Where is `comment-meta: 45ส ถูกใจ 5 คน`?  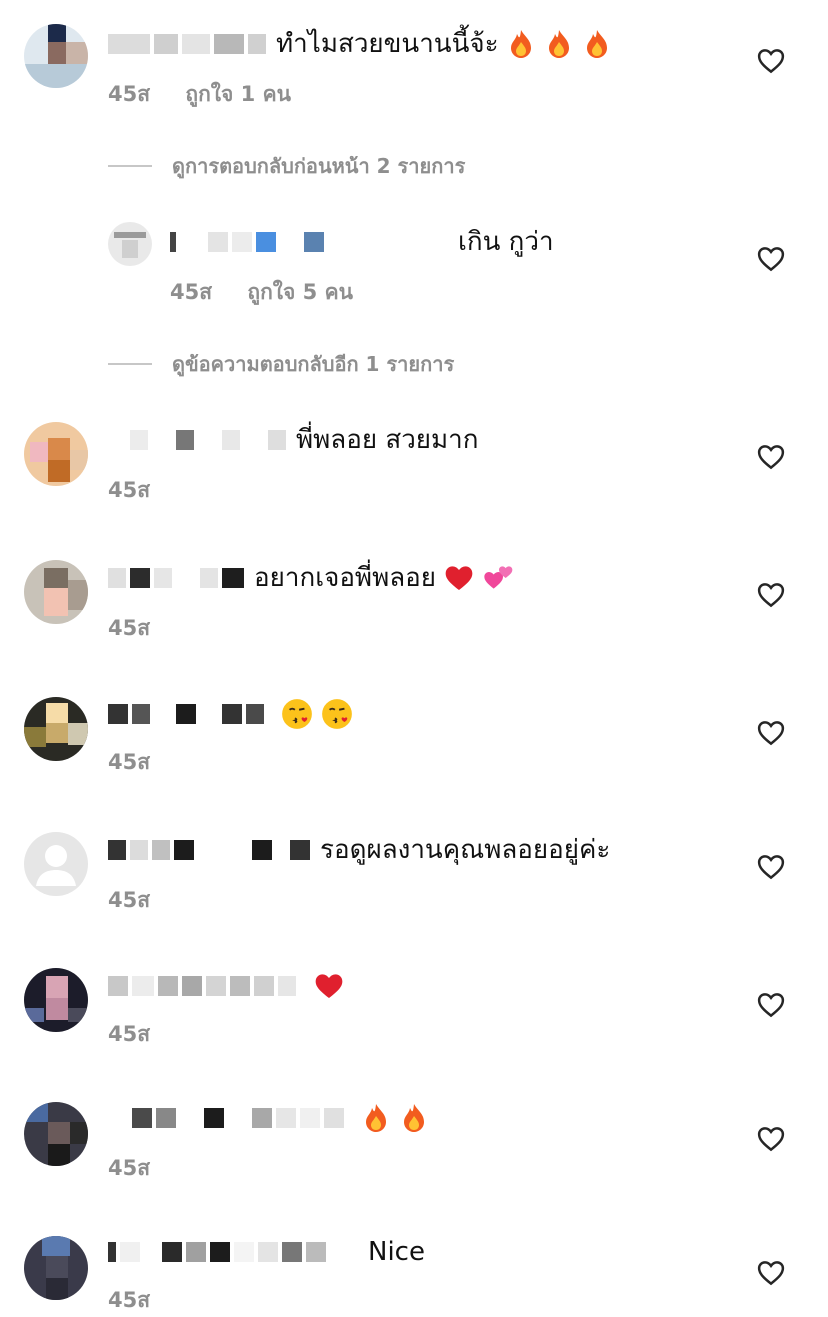 comment-meta: 45ส ถูกใจ 5 คน is located at coordinates (261, 292).